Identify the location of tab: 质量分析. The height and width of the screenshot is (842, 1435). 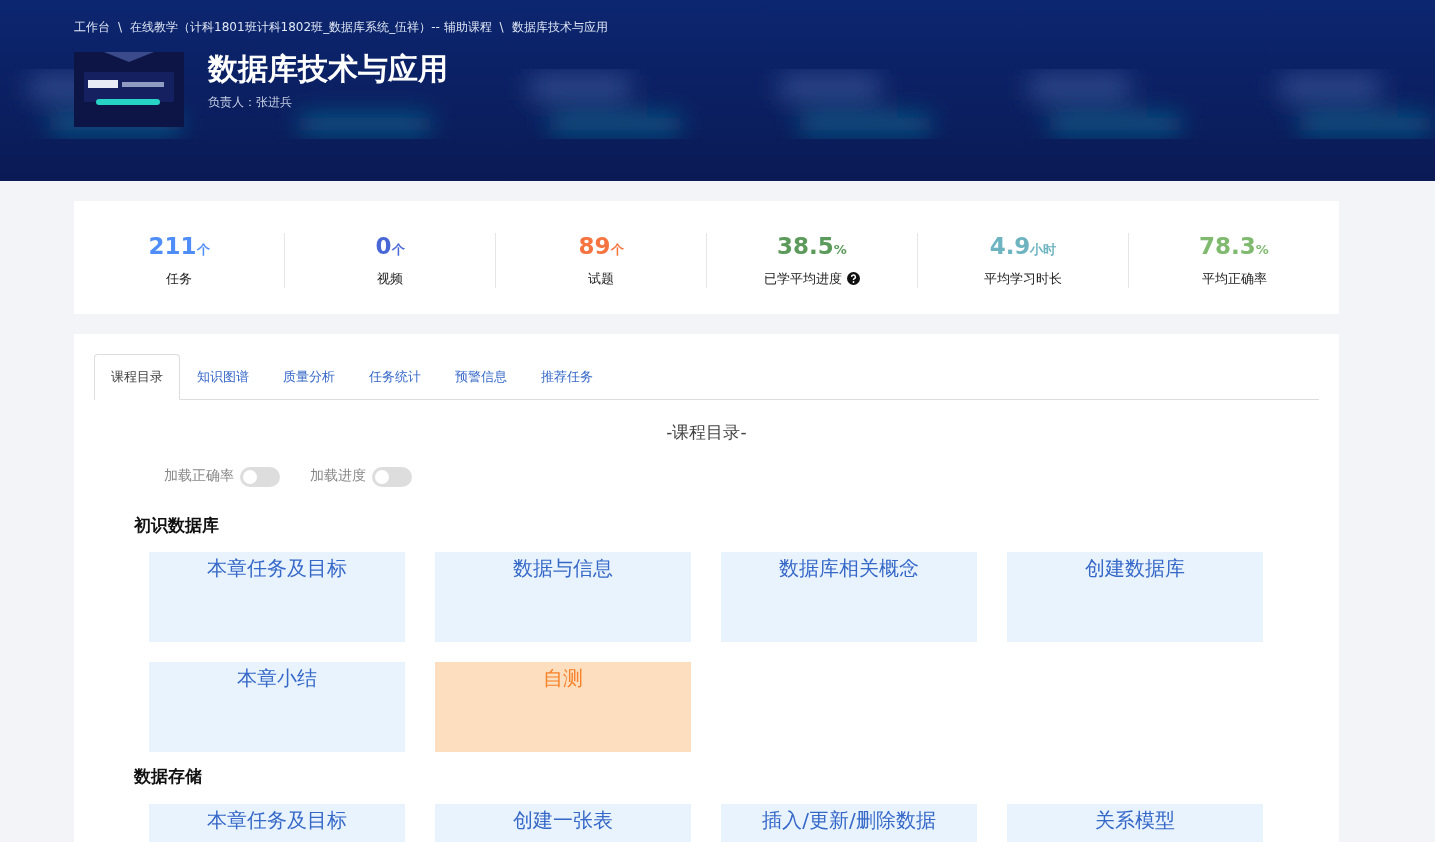
(309, 377).